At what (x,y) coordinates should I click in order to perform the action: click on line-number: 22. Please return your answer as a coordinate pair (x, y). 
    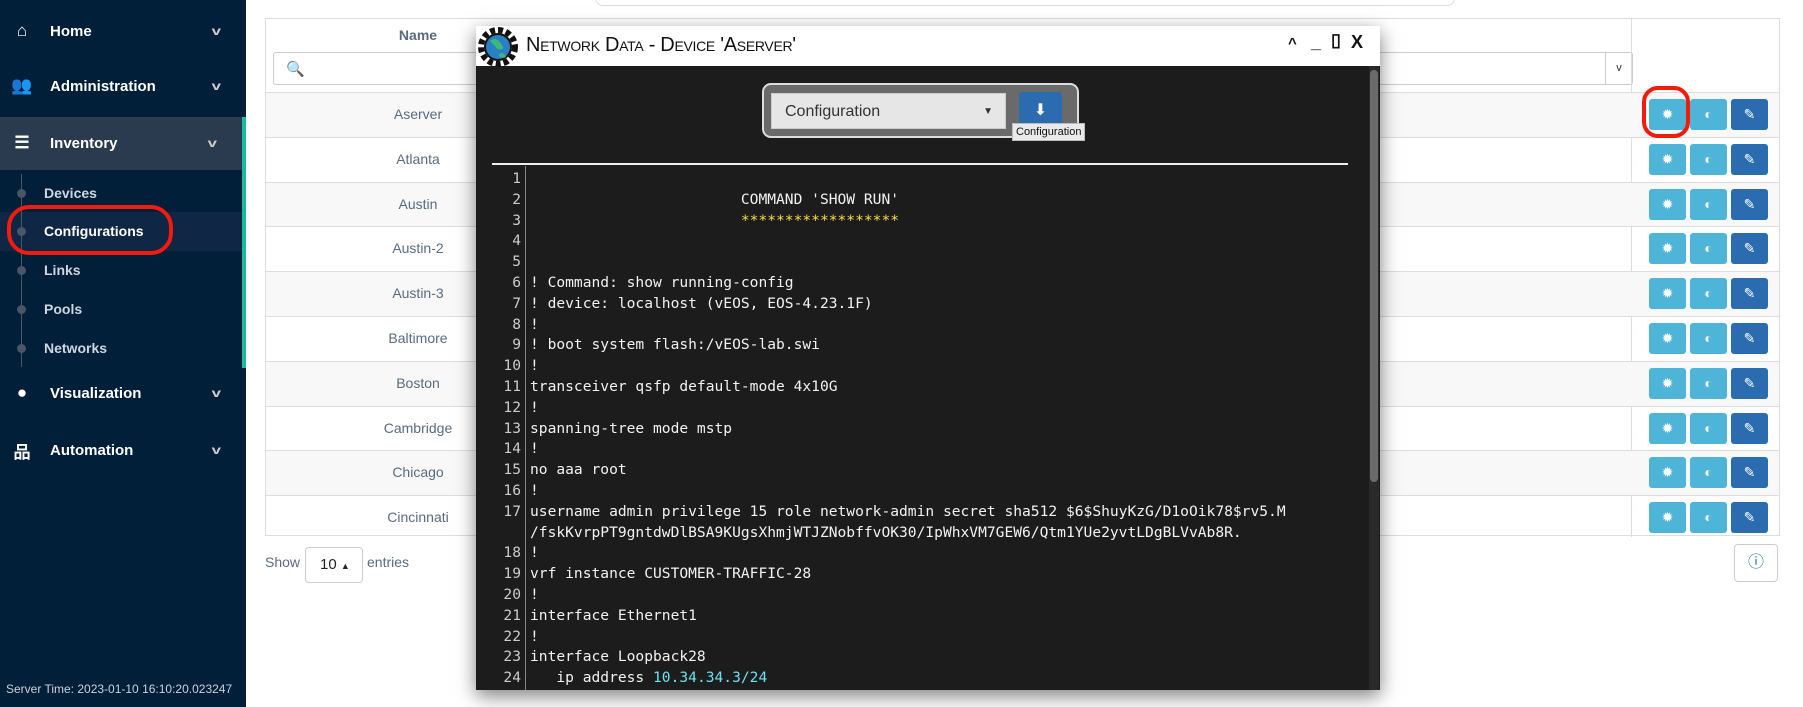
    Looking at the image, I should click on (512, 636).